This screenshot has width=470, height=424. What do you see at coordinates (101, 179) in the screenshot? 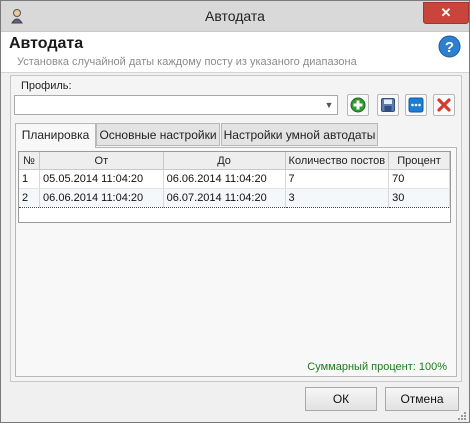
I see `cell-from: 05.05.2014 11:04:20` at bounding box center [101, 179].